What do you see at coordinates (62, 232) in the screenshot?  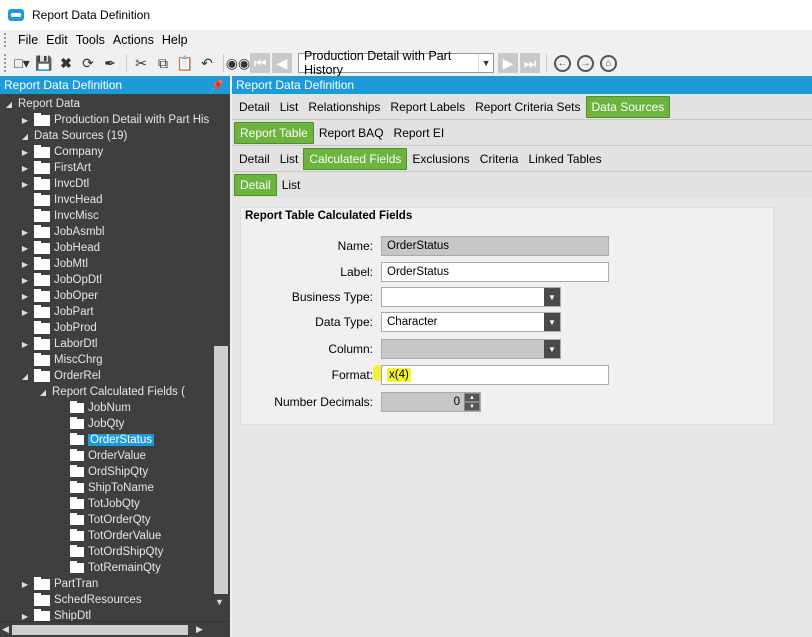 I see `tree-node-jobasmbl: ▶ JobAsmbl` at bounding box center [62, 232].